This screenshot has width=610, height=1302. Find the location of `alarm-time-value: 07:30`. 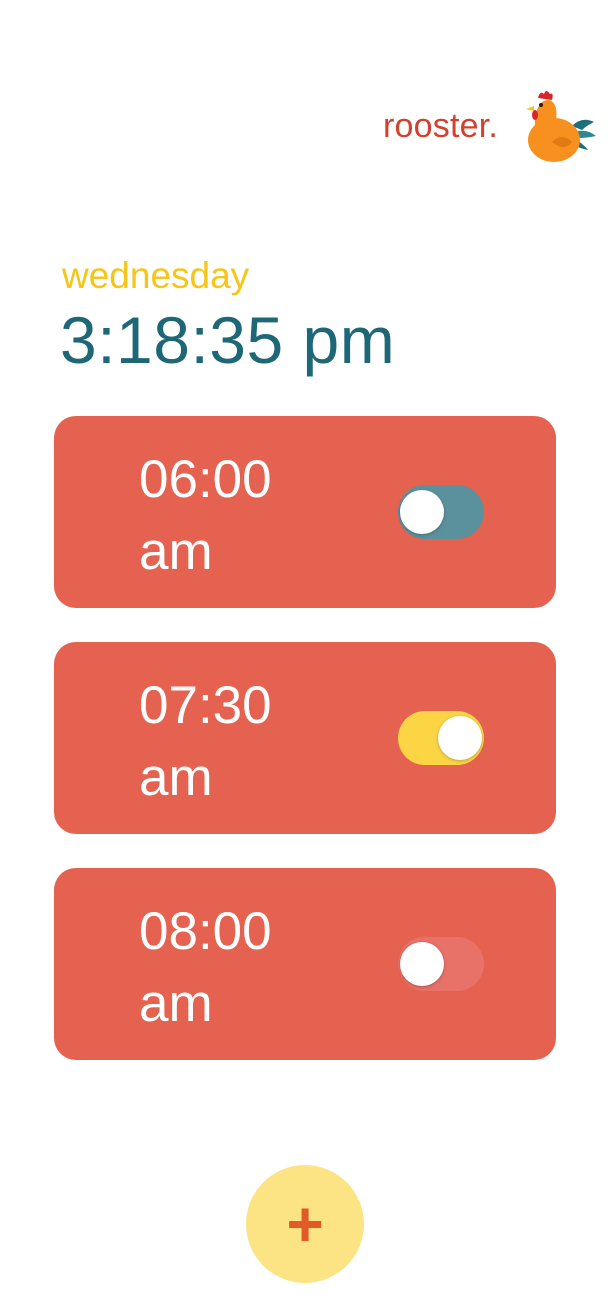

alarm-time-value: 07:30 is located at coordinates (205, 705).